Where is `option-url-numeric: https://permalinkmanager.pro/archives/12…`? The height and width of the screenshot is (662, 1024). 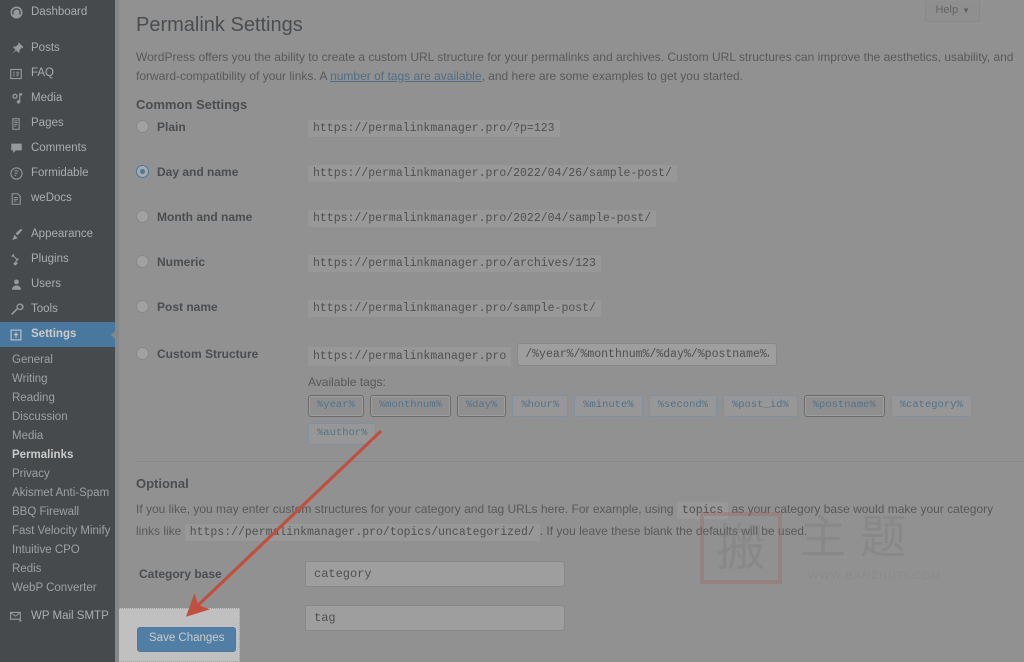 option-url-numeric: https://permalinkmanager.pro/archives/12… is located at coordinates (454, 264).